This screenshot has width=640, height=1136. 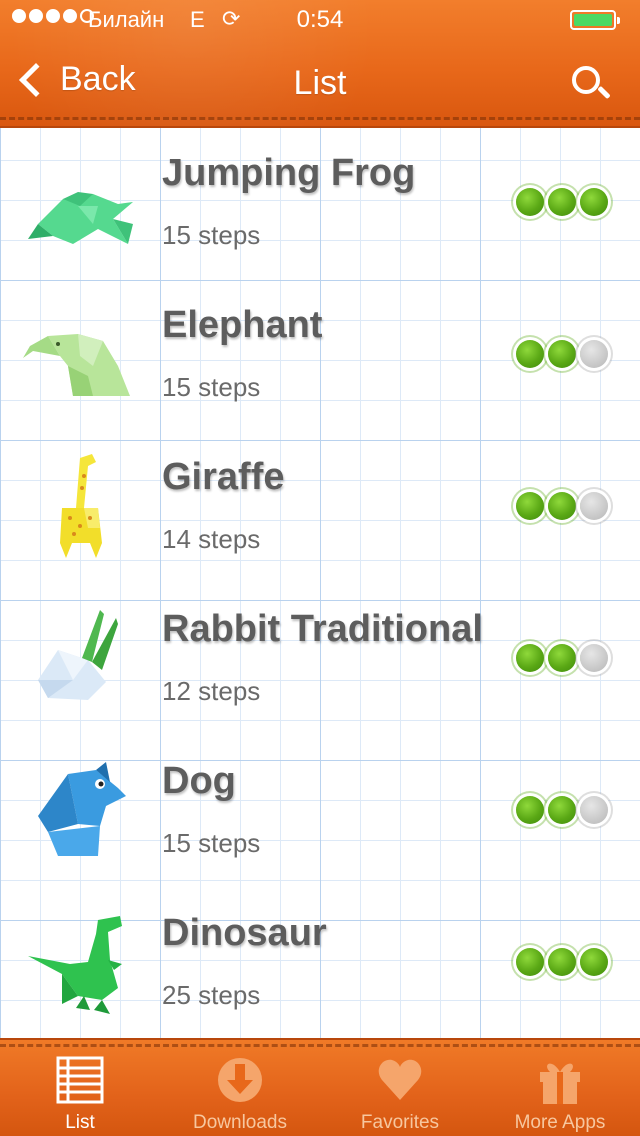 I want to click on item-title: Giraffe, so click(x=223, y=477).